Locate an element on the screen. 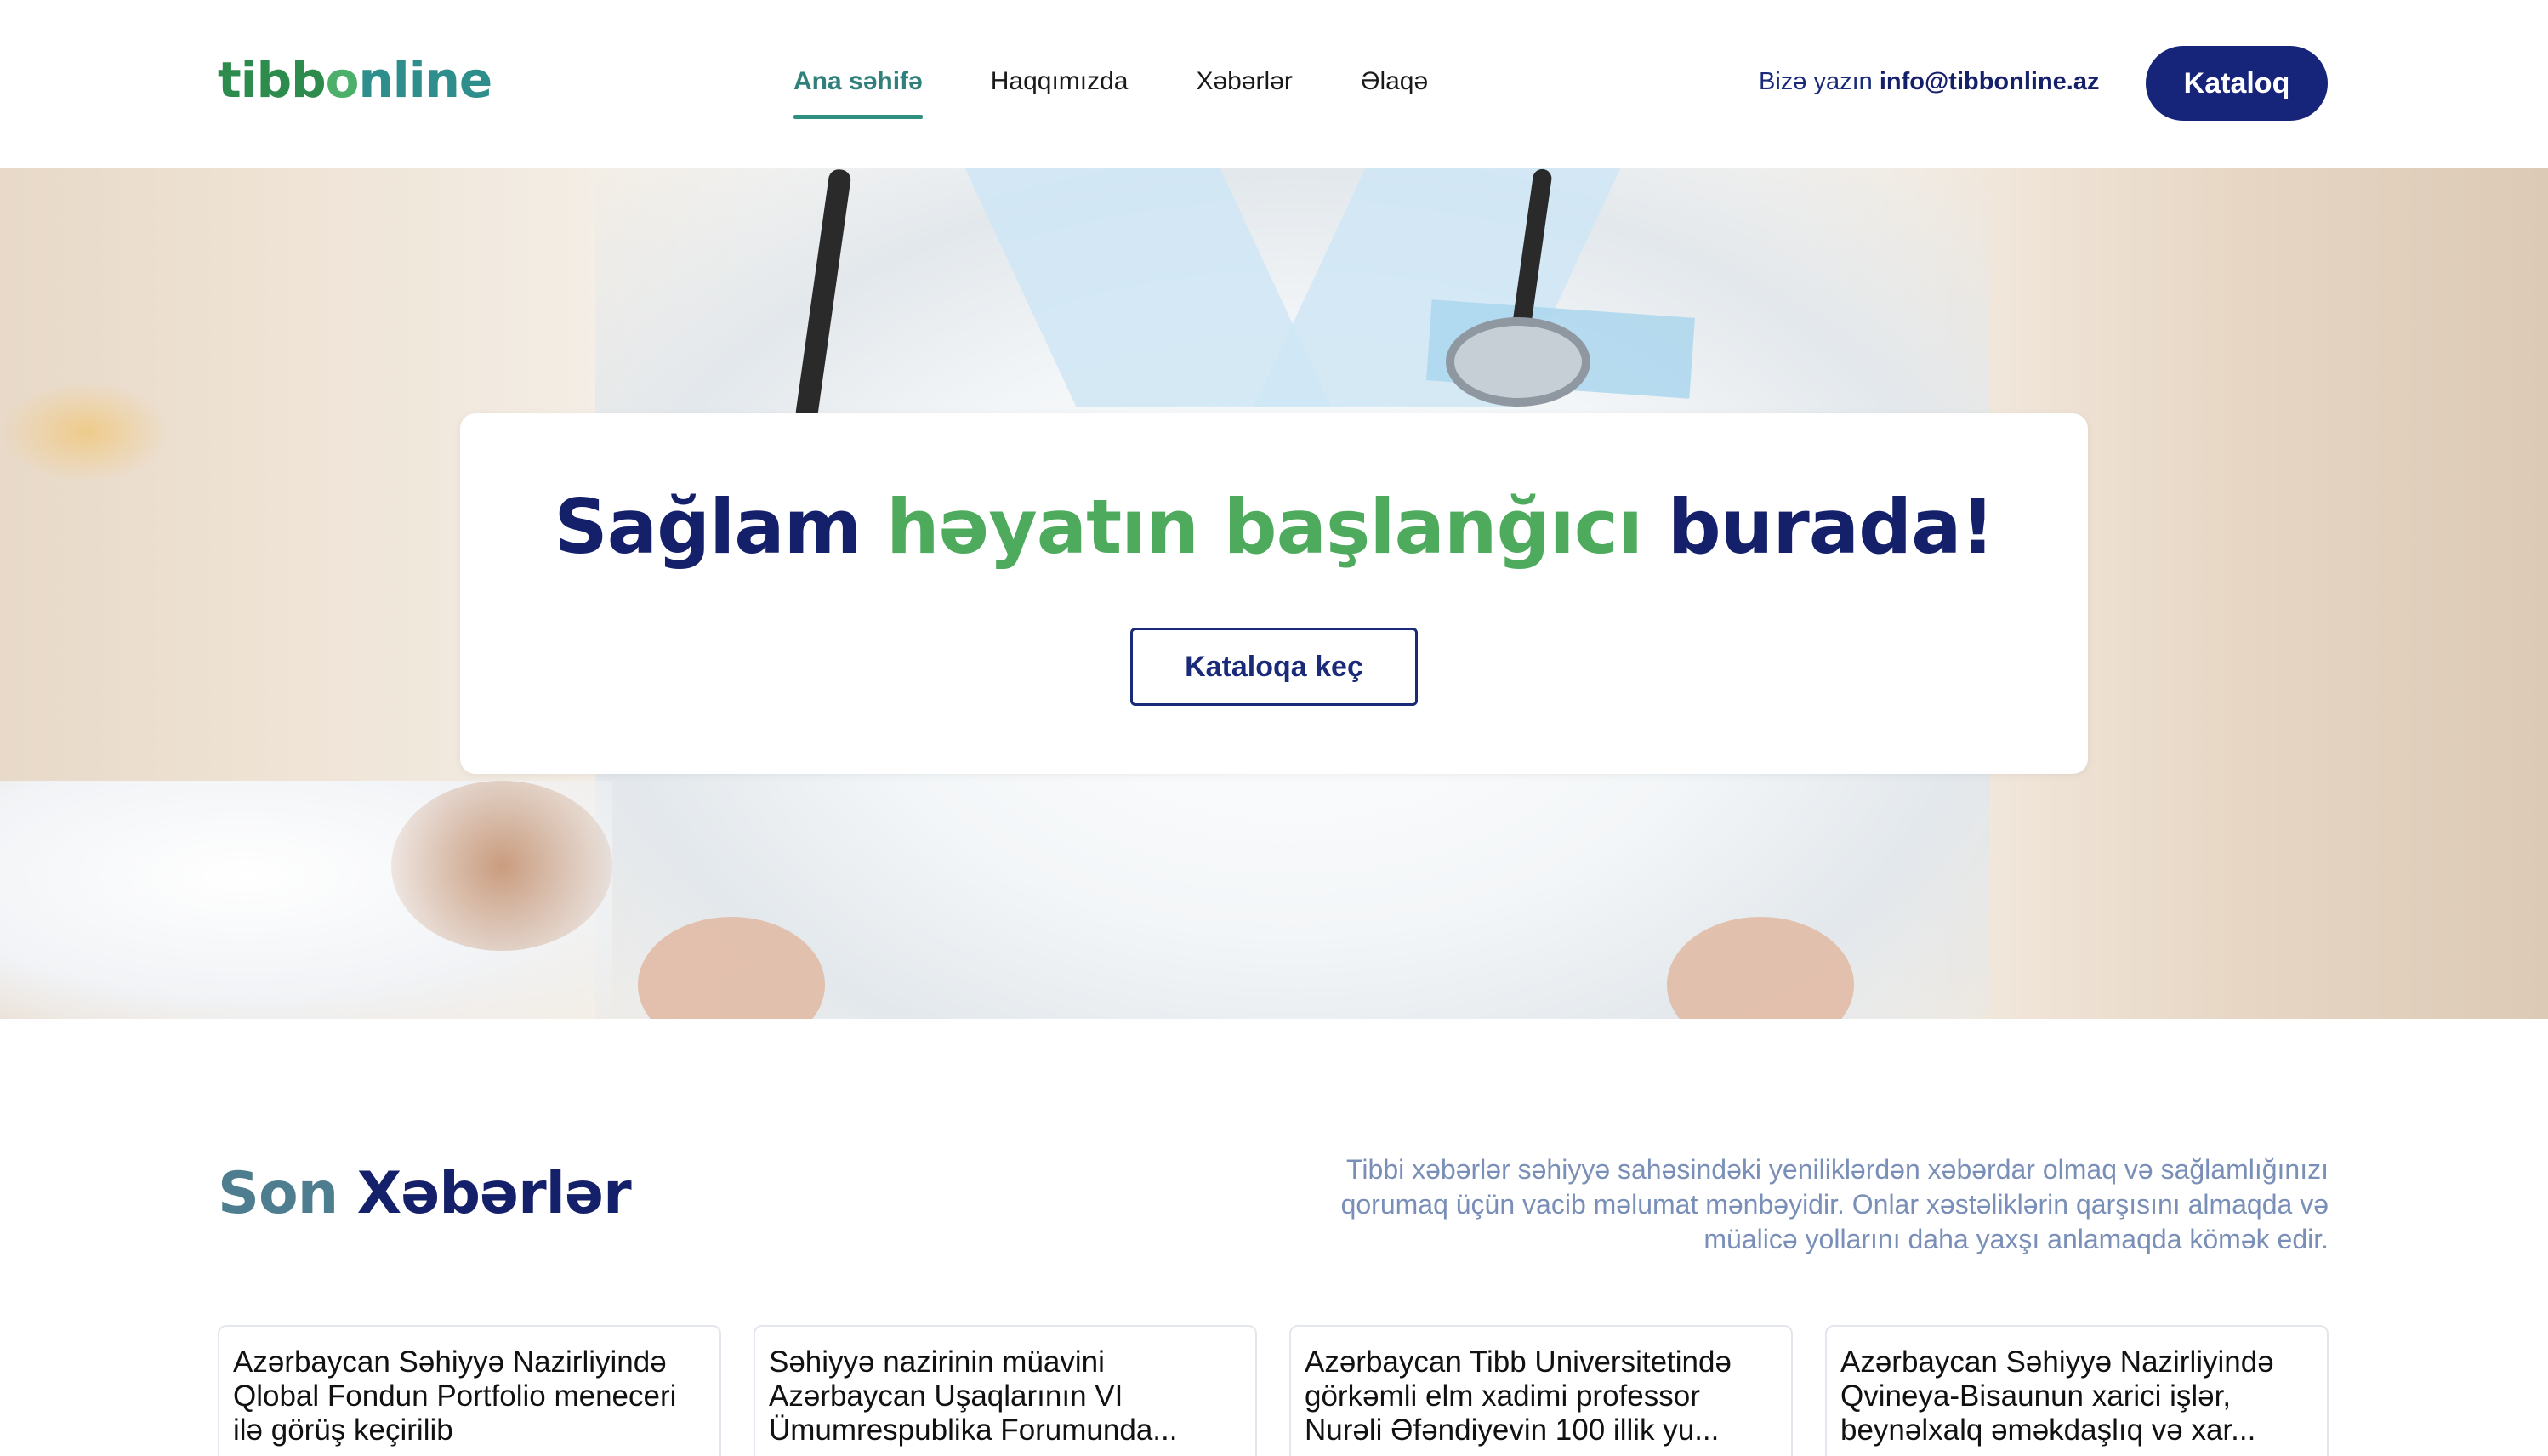  nav-news: Xəbərlər is located at coordinates (1244, 87).